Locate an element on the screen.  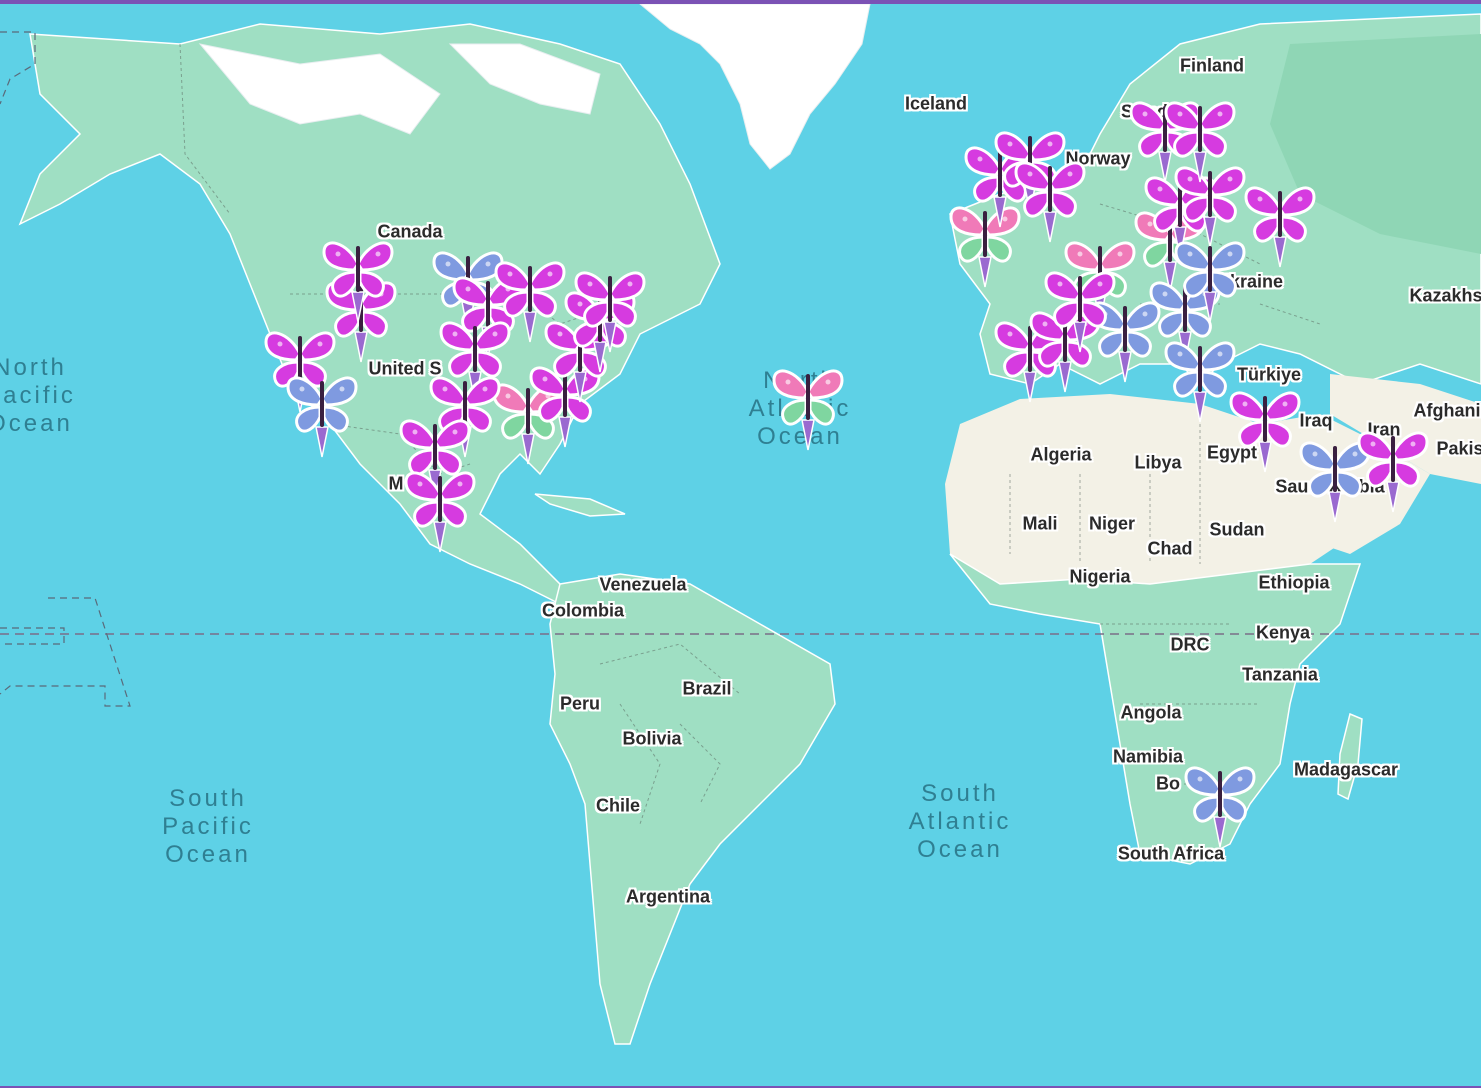
greenland-shape is located at coordinates (755, 87).